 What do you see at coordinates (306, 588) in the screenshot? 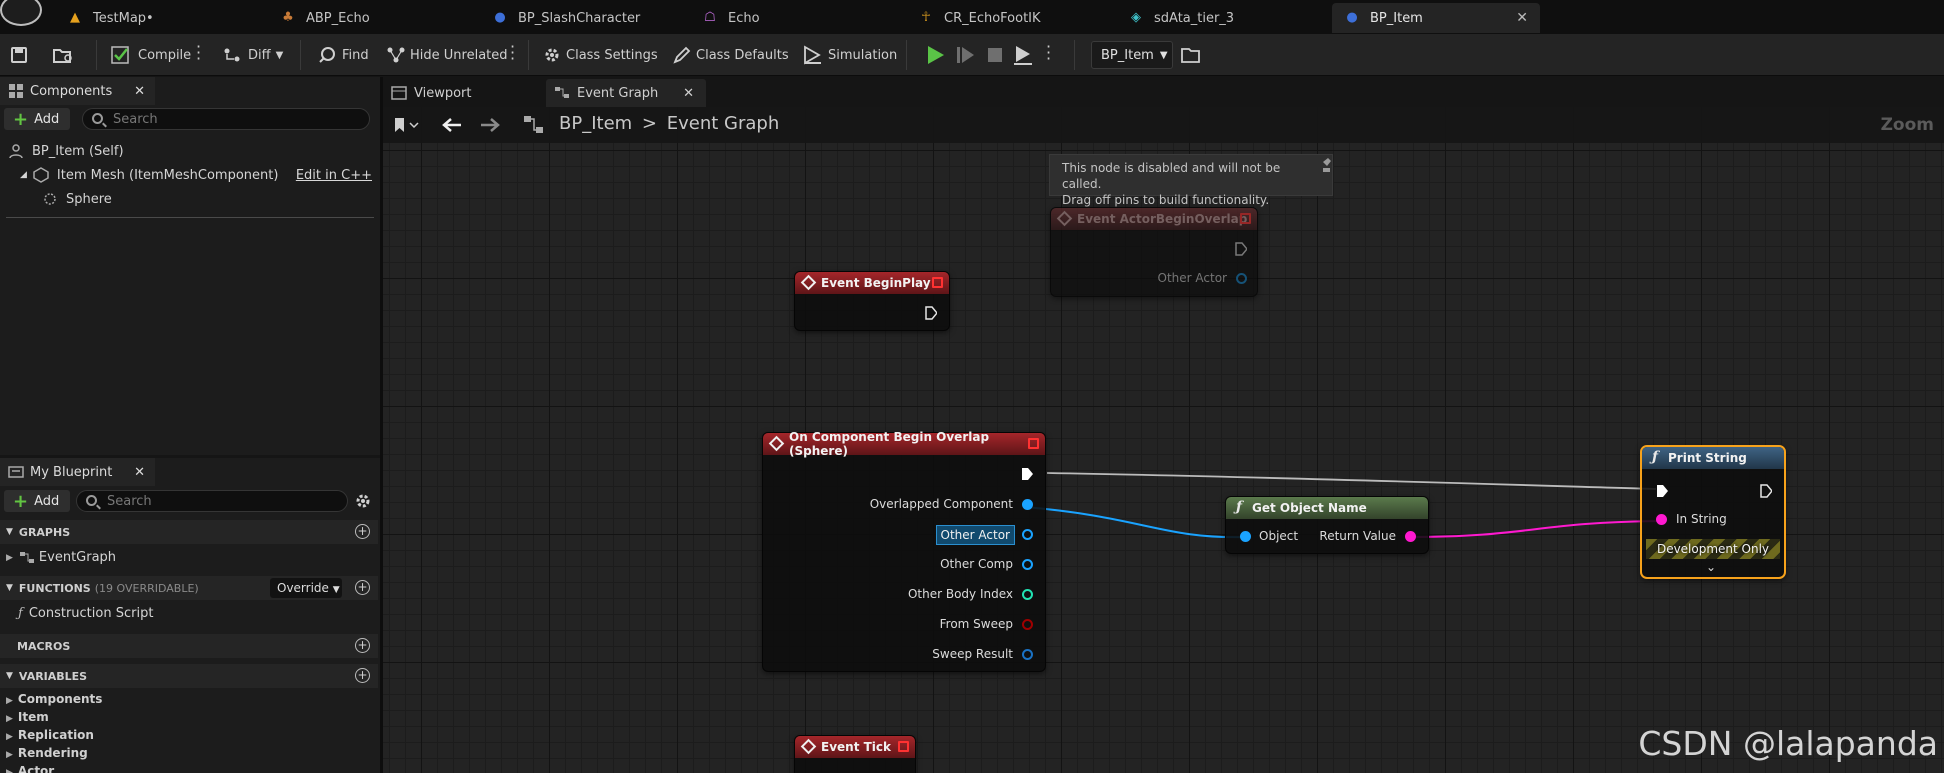
I see `override-dropdown: Override ▼` at bounding box center [306, 588].